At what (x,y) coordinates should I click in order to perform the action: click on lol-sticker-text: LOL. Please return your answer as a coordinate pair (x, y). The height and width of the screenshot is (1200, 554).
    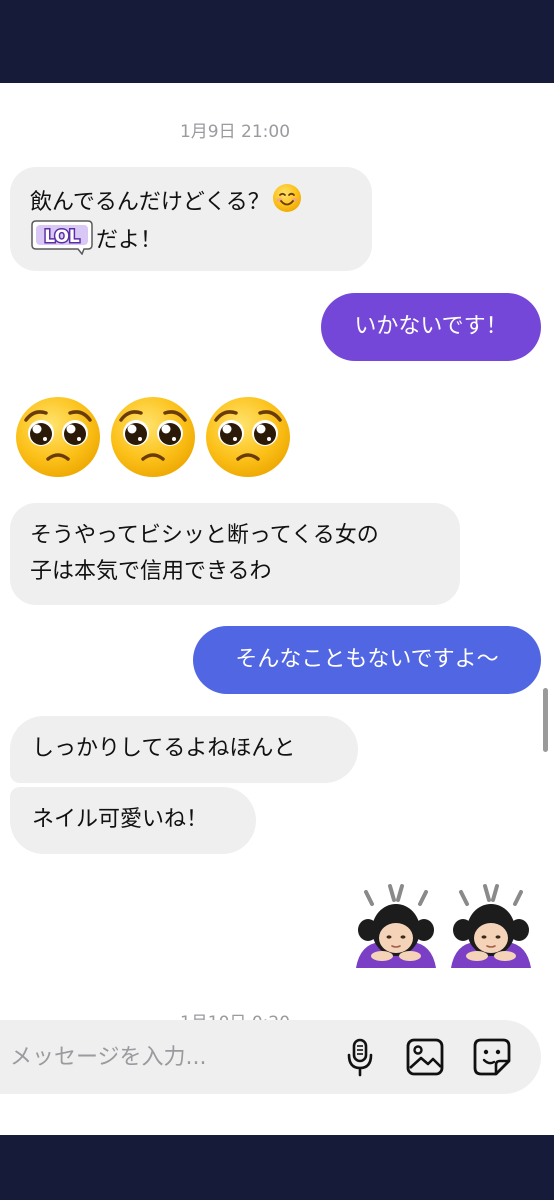
    Looking at the image, I should click on (62, 237).